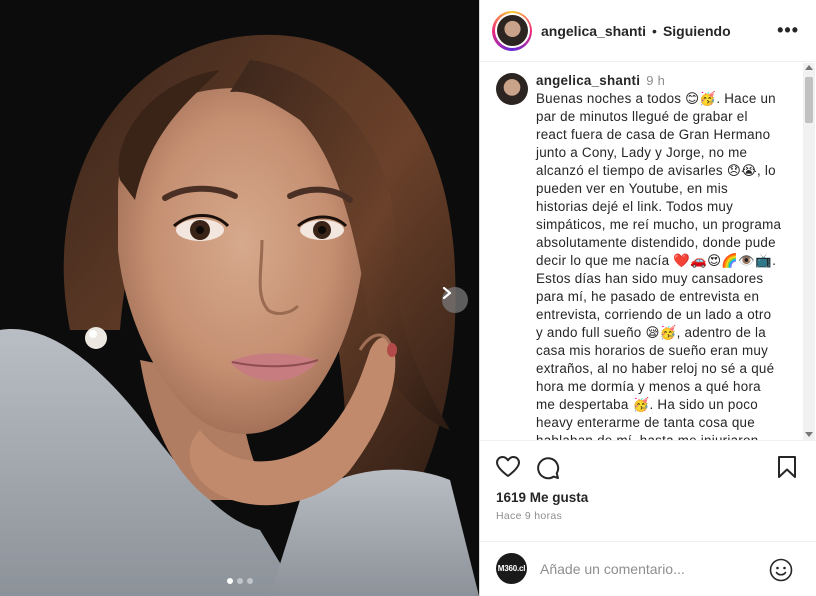  What do you see at coordinates (542, 497) in the screenshot?
I see `likes-count: 1619 Me gusta` at bounding box center [542, 497].